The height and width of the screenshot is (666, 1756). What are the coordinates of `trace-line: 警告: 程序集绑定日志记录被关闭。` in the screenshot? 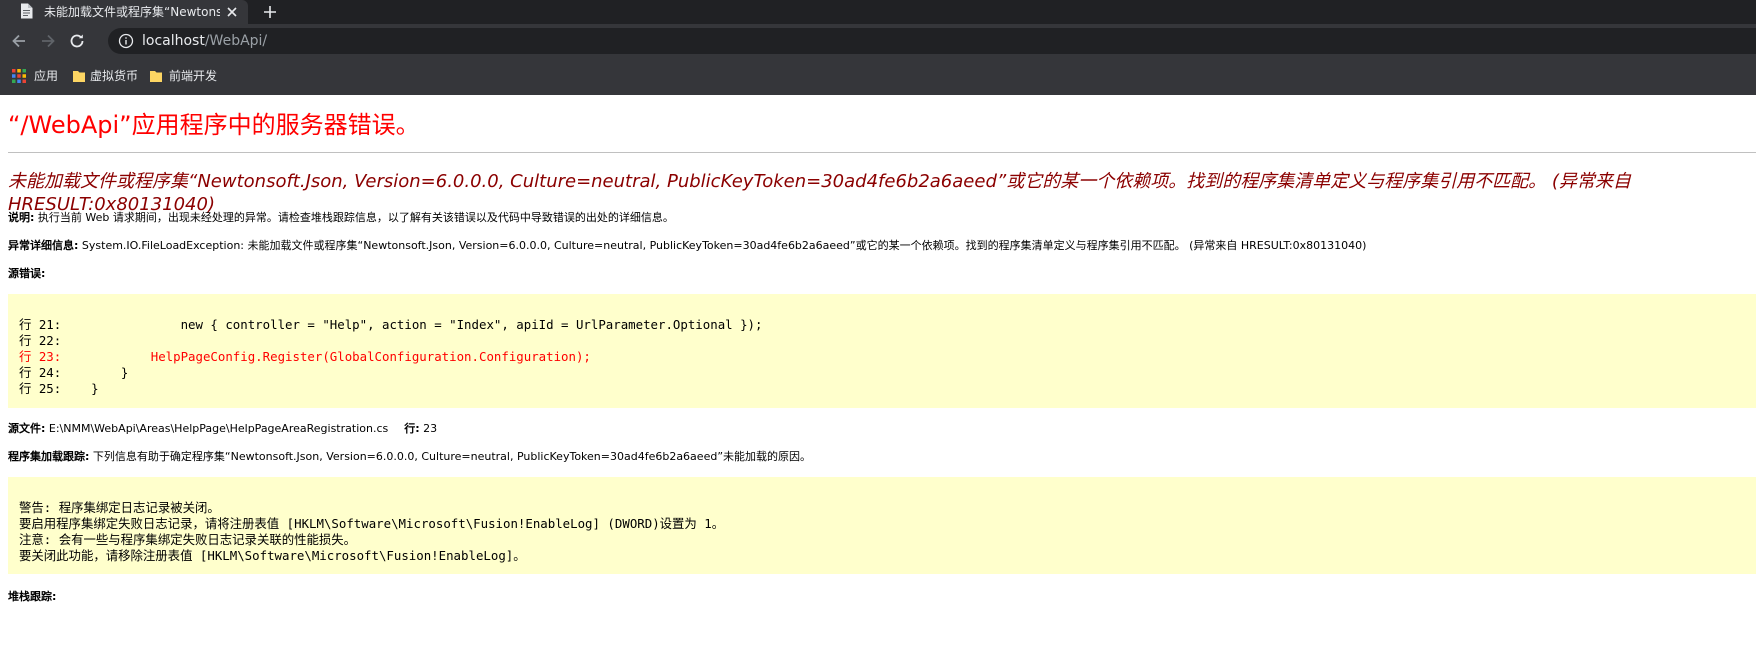 It's located at (119, 507).